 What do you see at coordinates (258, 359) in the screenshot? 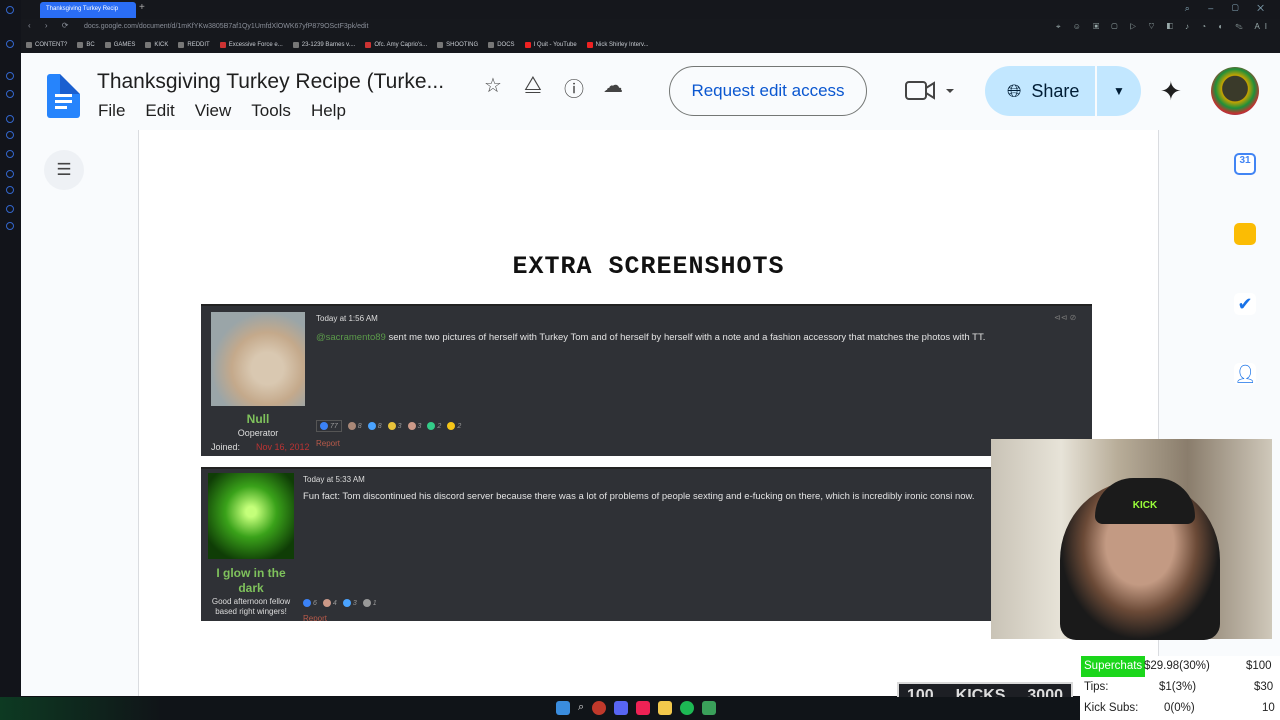
I see `user-avatar-dog` at bounding box center [258, 359].